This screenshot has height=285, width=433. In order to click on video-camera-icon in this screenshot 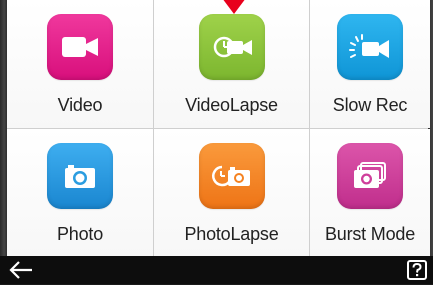, I will do `click(80, 47)`.